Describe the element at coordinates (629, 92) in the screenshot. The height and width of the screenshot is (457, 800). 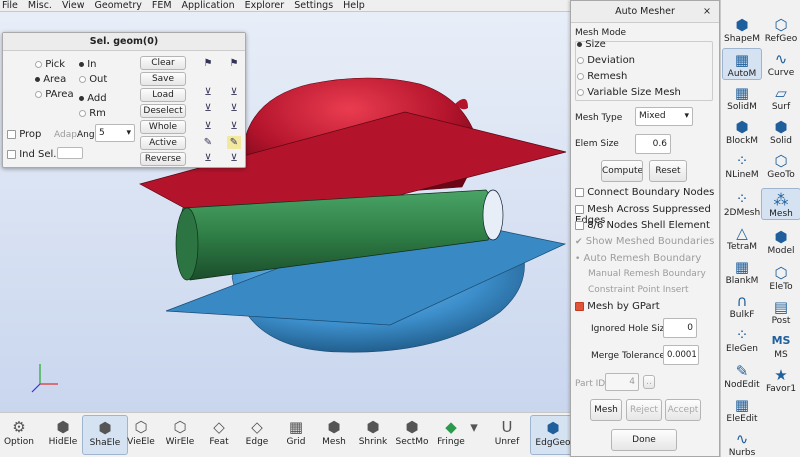
I see `mode-variable-size-radio: Variable Size Mesh` at that location.